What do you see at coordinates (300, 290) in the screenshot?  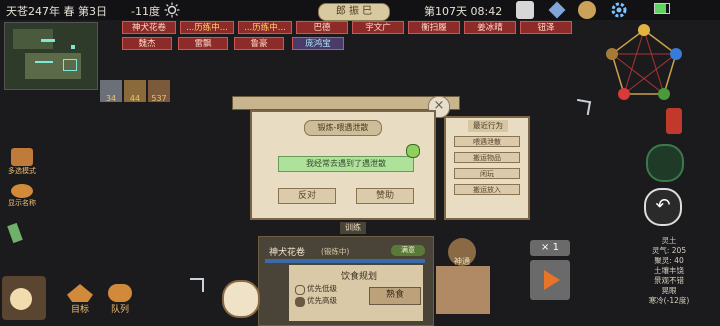 I see `radio-low` at bounding box center [300, 290].